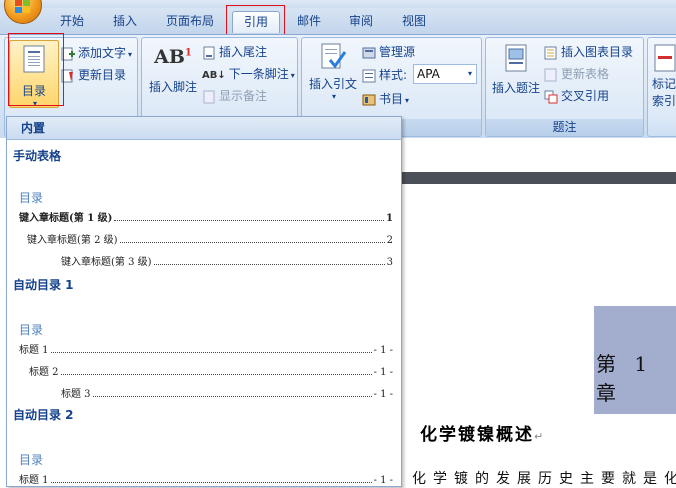 This screenshot has height=488, width=676. I want to click on group-index: 标记 索引项, so click(661, 87).